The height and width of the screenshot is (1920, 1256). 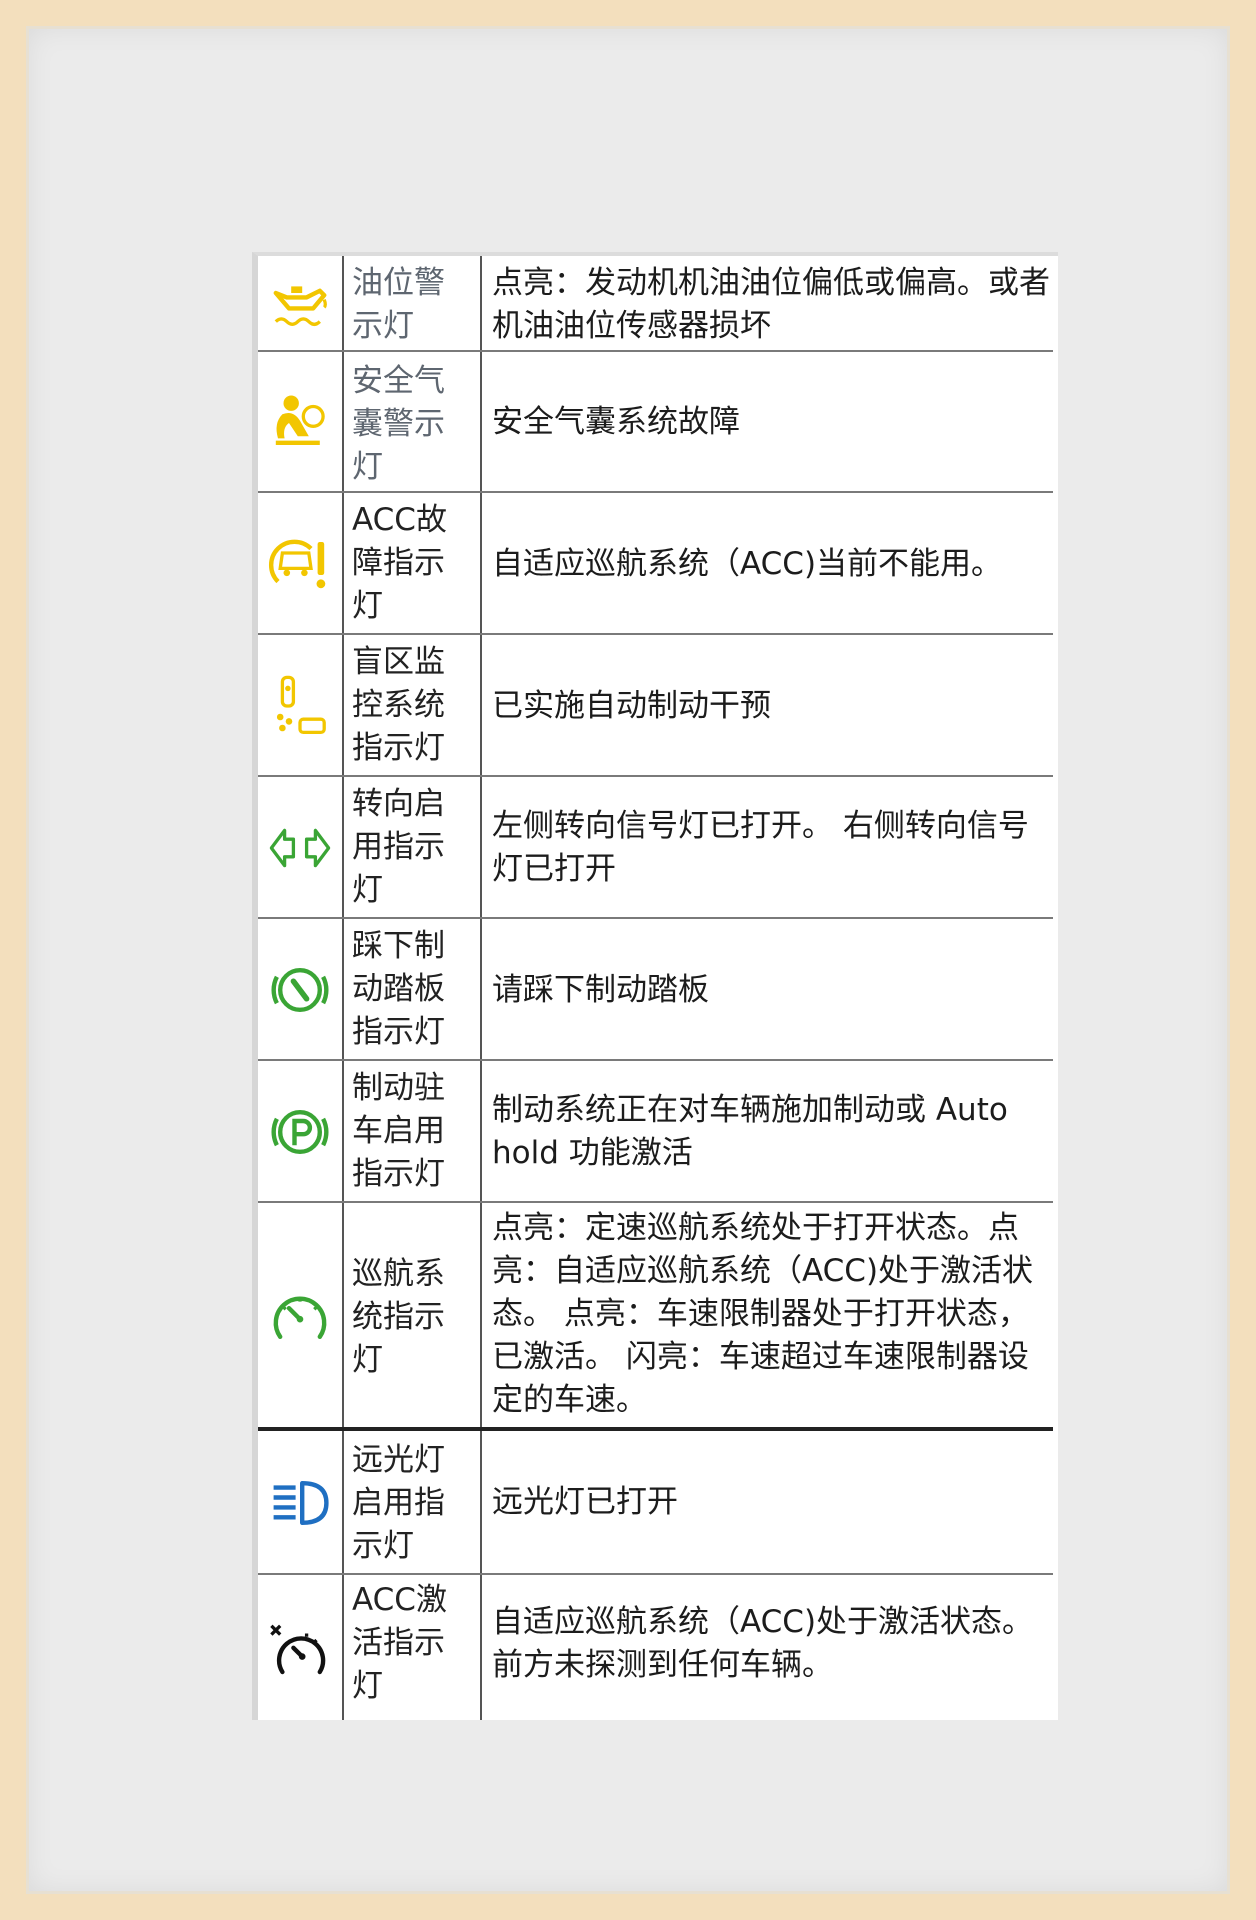 I want to click on indicator-description: 自适应巡航系统（ACC)当前不能用。, so click(x=747, y=564).